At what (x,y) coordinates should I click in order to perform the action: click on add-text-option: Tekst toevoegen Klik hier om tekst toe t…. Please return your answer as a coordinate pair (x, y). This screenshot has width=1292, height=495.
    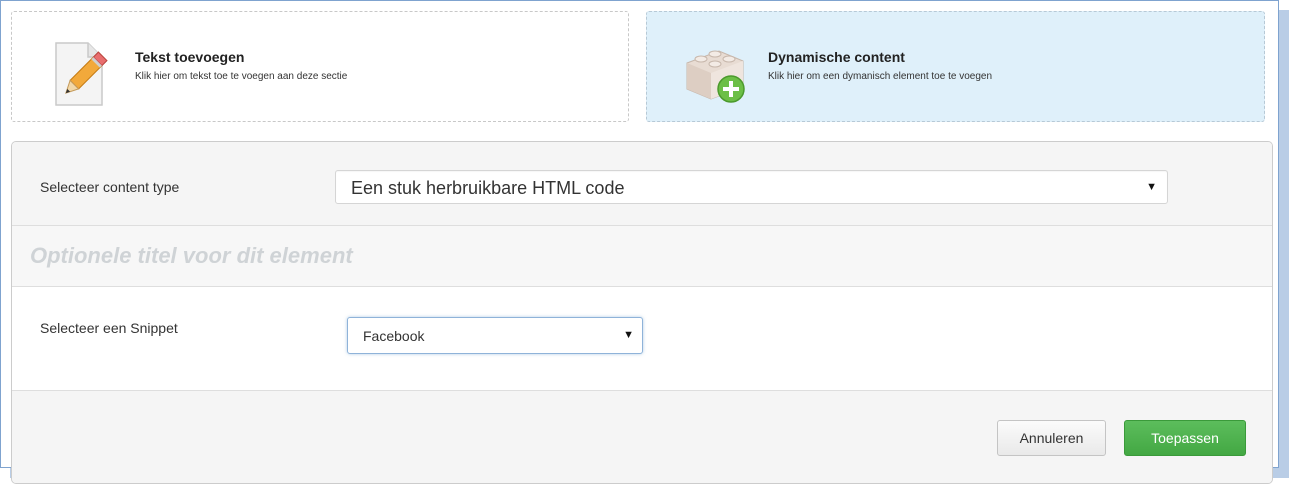
    Looking at the image, I should click on (320, 66).